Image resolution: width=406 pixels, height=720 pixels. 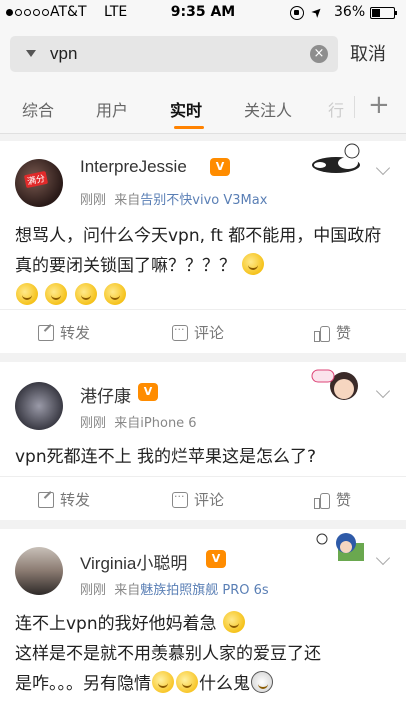 What do you see at coordinates (112, 109) in the screenshot?
I see `tab-users: 用户` at bounding box center [112, 109].